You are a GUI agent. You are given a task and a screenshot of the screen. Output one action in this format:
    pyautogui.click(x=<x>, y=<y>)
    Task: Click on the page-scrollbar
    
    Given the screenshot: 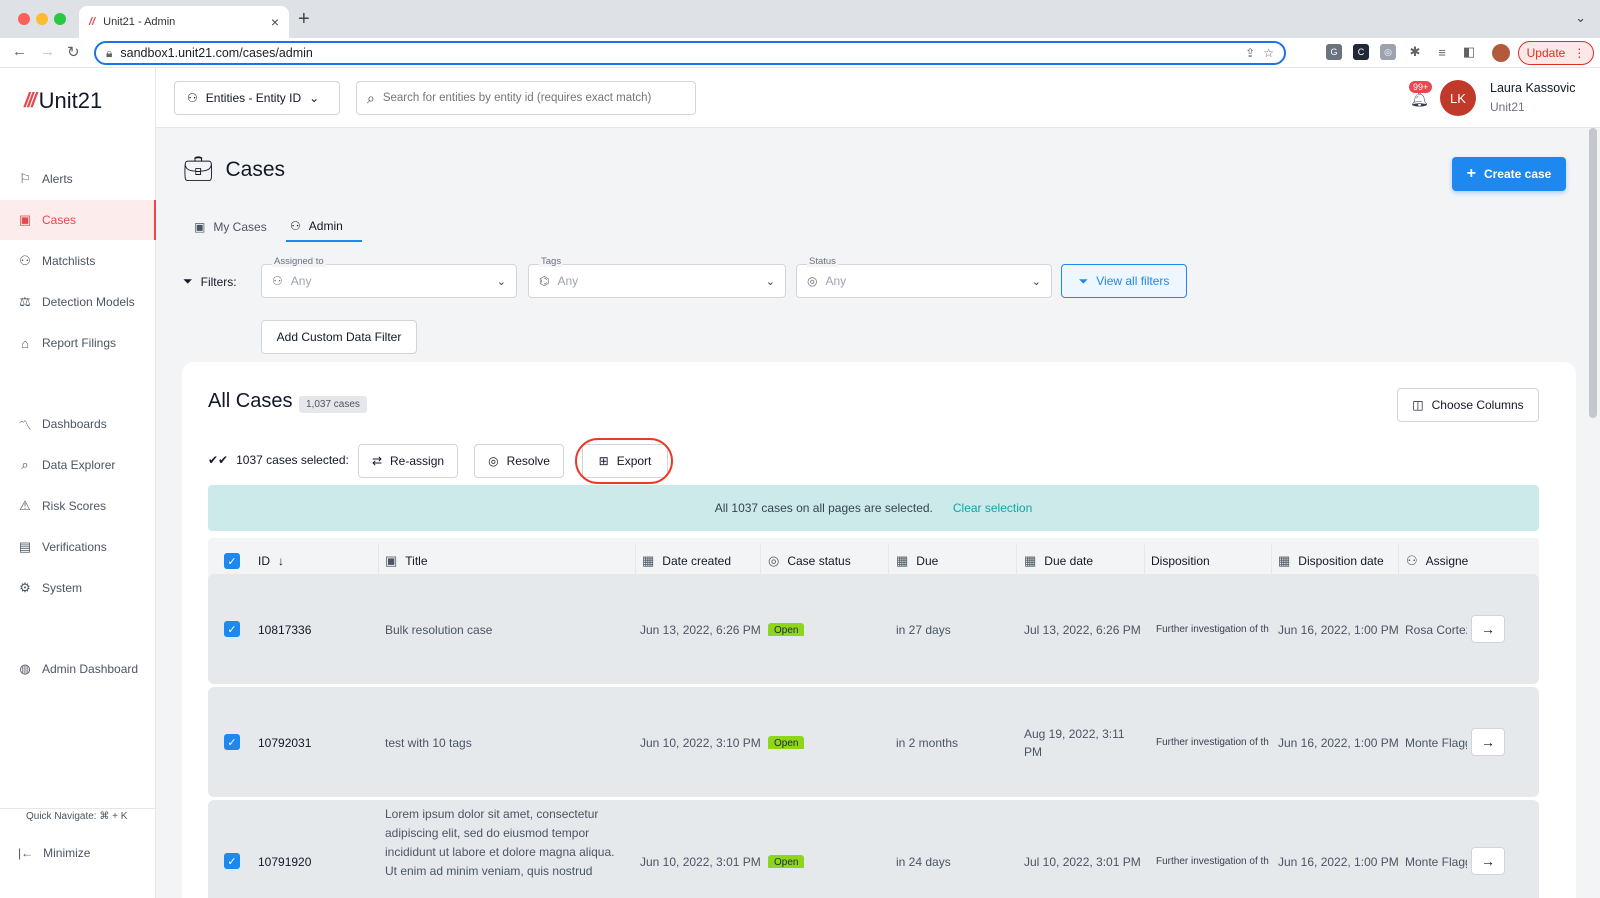 What is the action you would take?
    pyautogui.click(x=1593, y=273)
    